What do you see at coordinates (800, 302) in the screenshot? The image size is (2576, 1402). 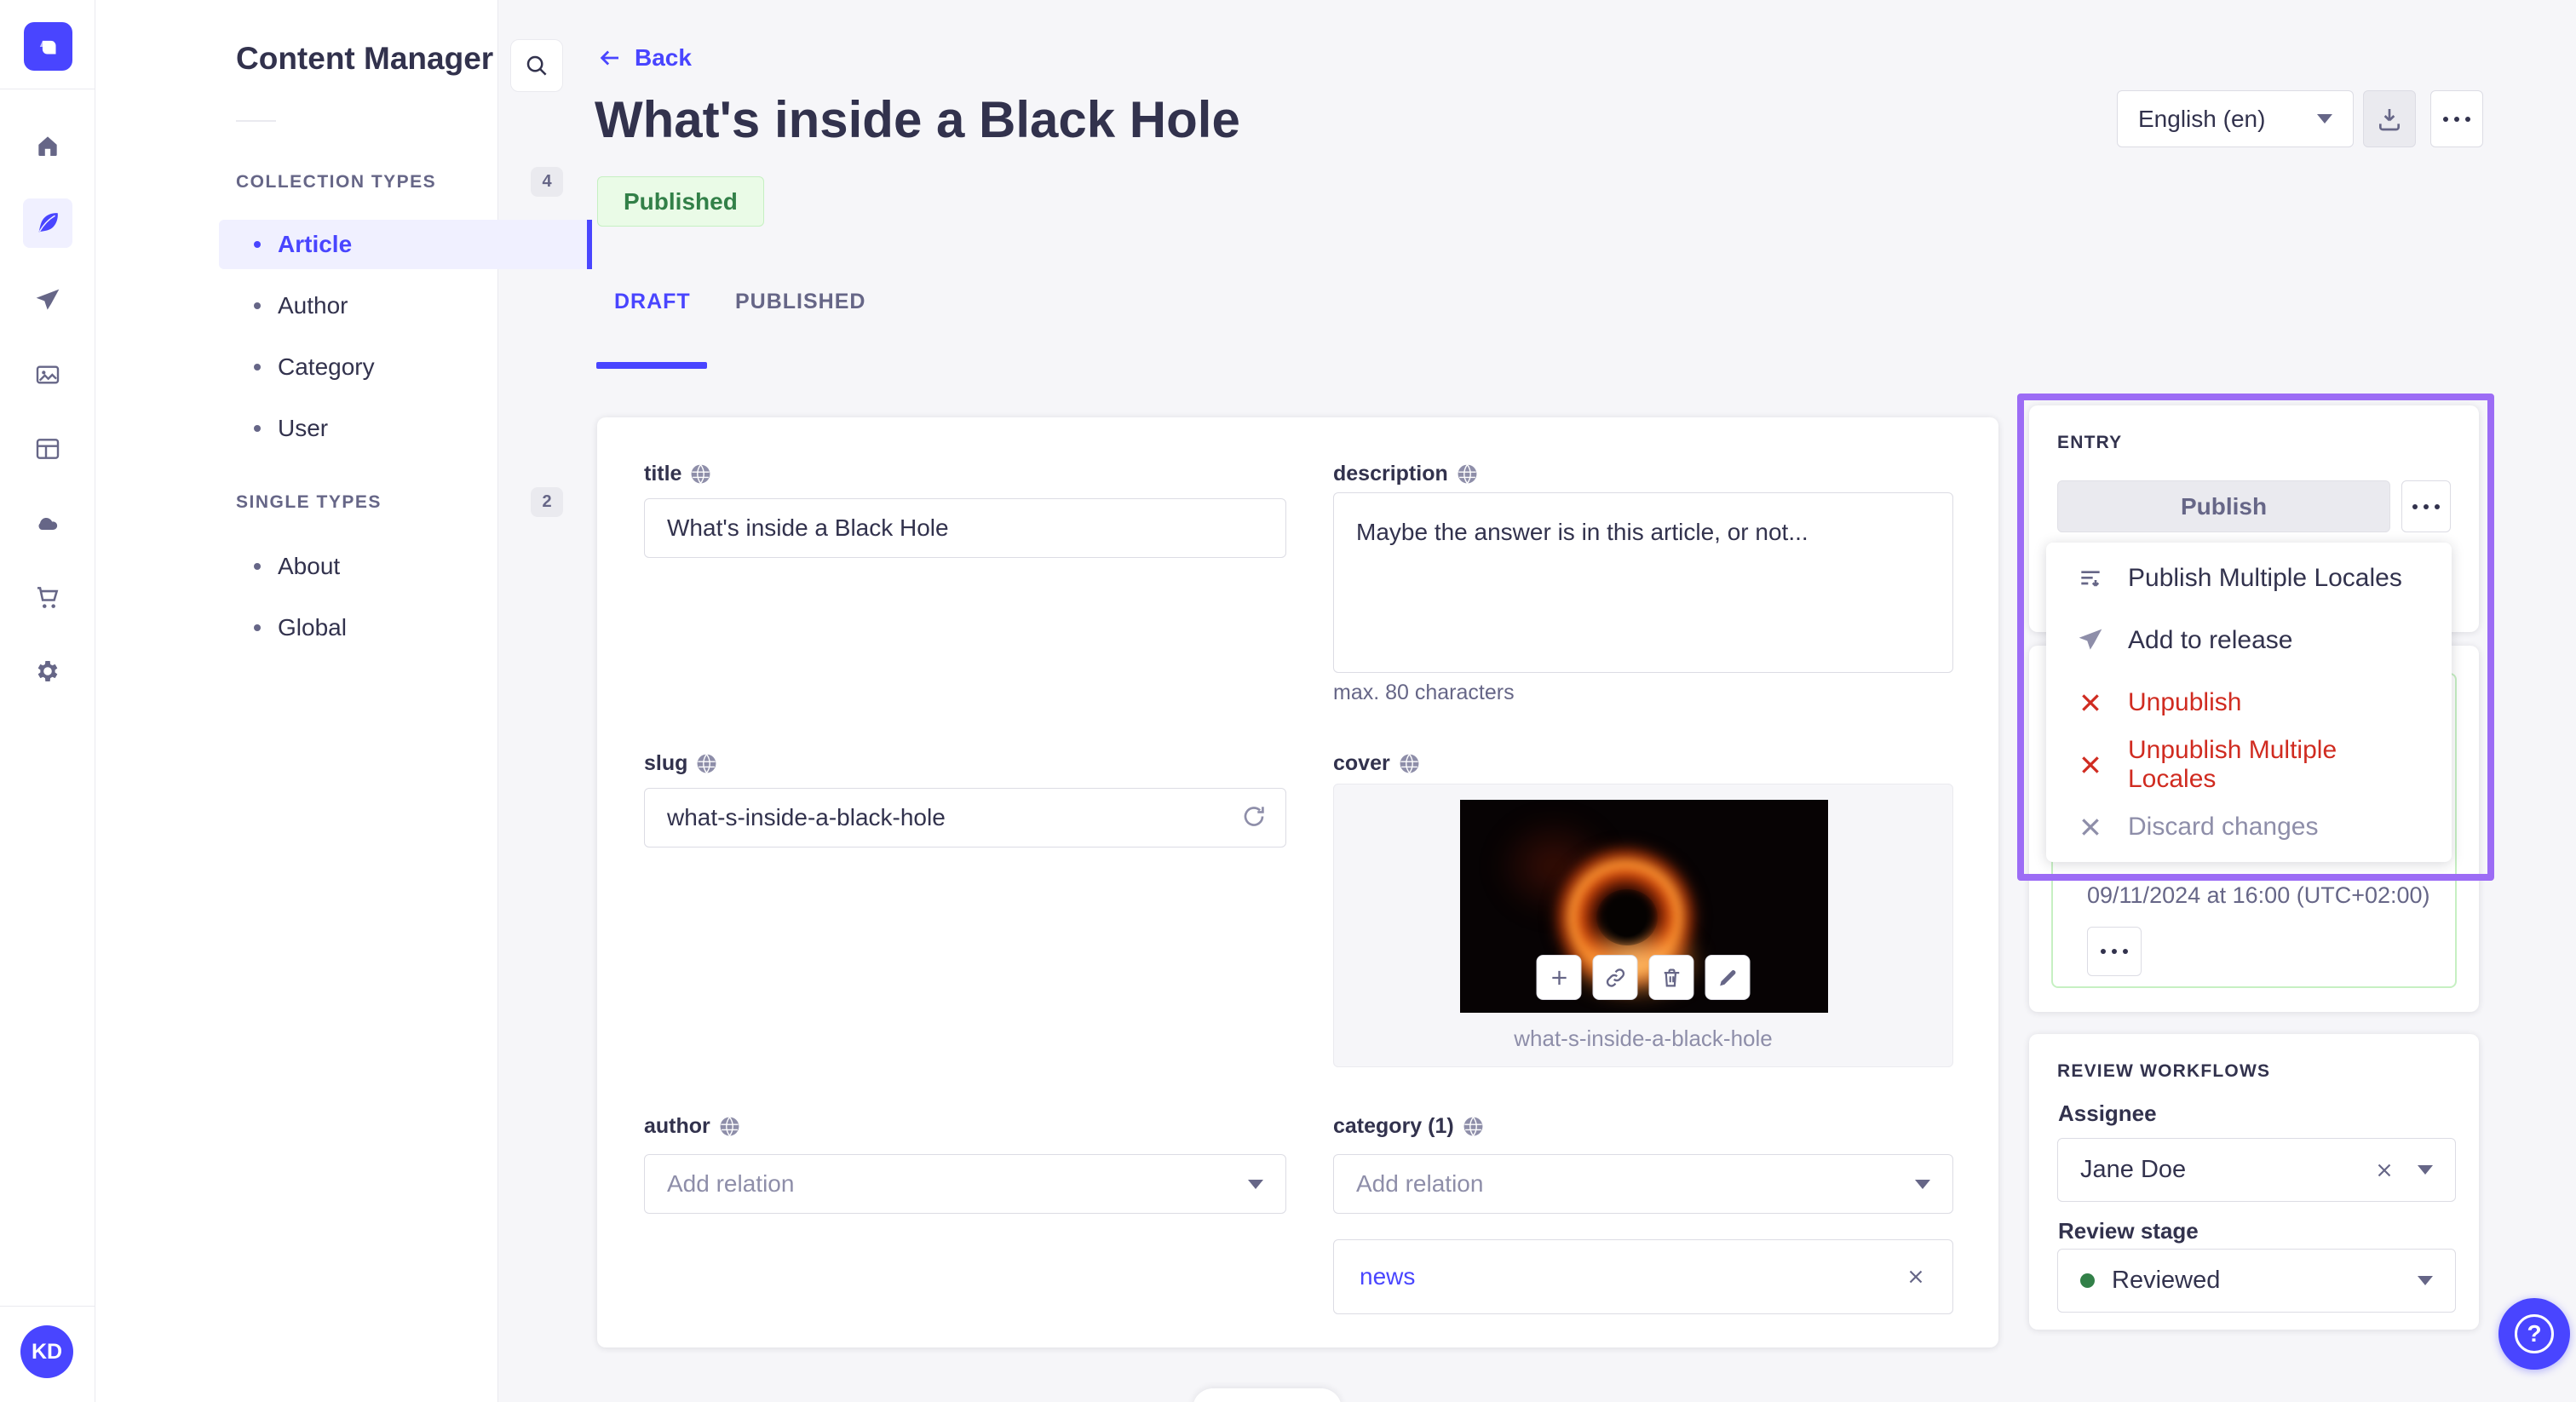 I see `tab-published: PUBLISHED` at bounding box center [800, 302].